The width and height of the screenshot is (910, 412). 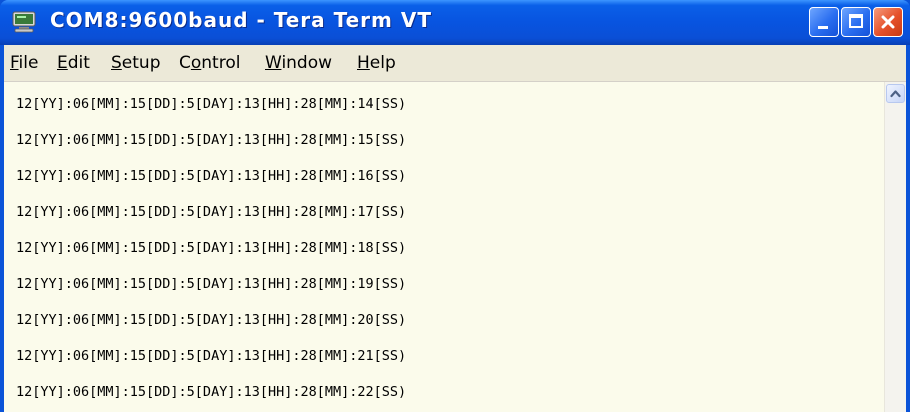 What do you see at coordinates (376, 63) in the screenshot?
I see `menu-help: Help` at bounding box center [376, 63].